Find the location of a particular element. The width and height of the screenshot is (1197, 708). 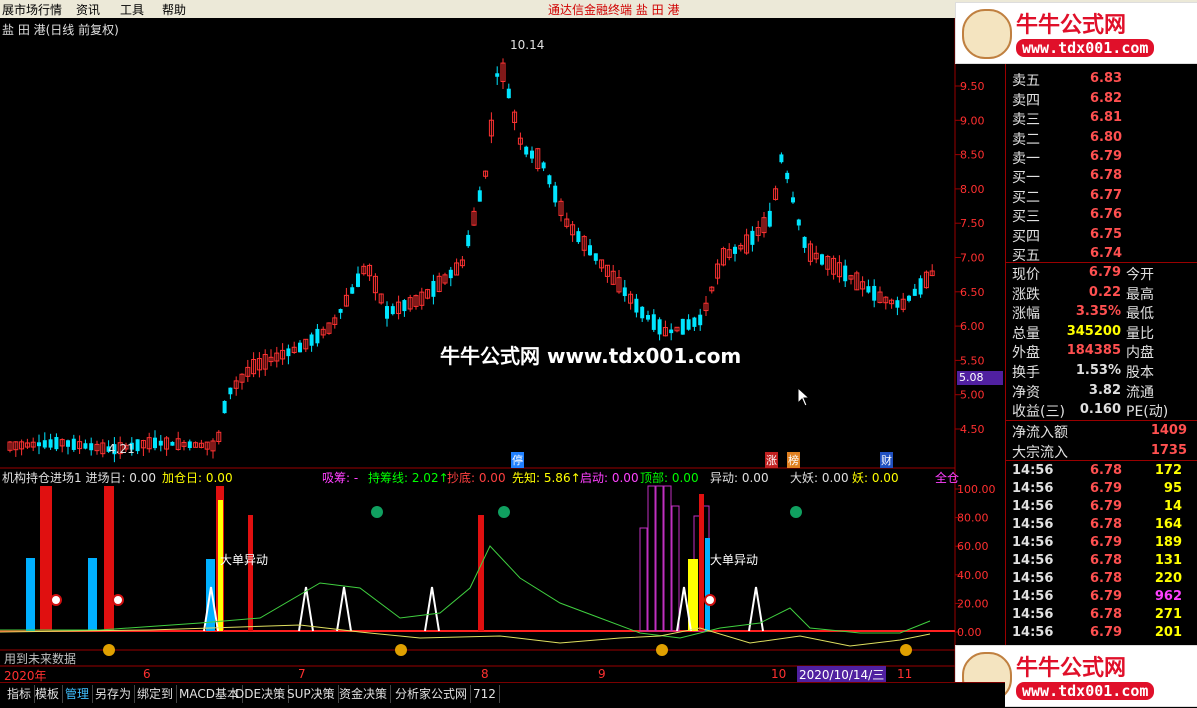

event-tag-halt: 停 is located at coordinates (517, 460).